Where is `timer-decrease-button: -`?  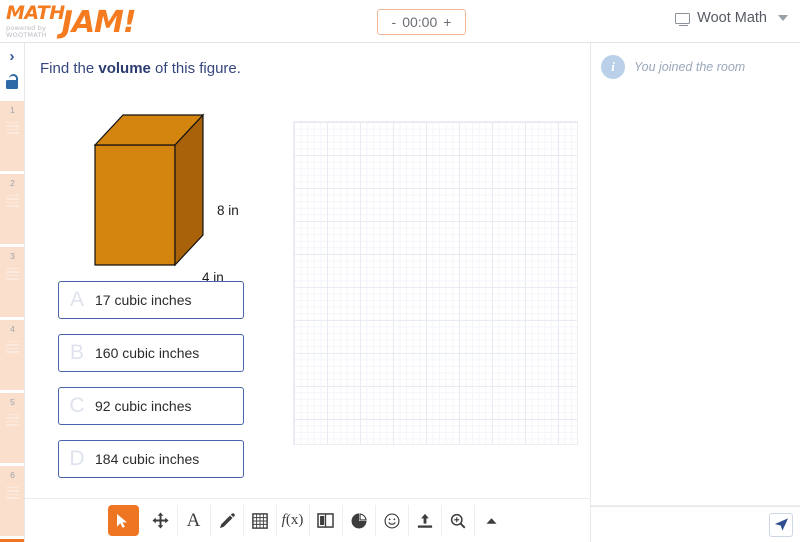
timer-decrease-button: - is located at coordinates (394, 22).